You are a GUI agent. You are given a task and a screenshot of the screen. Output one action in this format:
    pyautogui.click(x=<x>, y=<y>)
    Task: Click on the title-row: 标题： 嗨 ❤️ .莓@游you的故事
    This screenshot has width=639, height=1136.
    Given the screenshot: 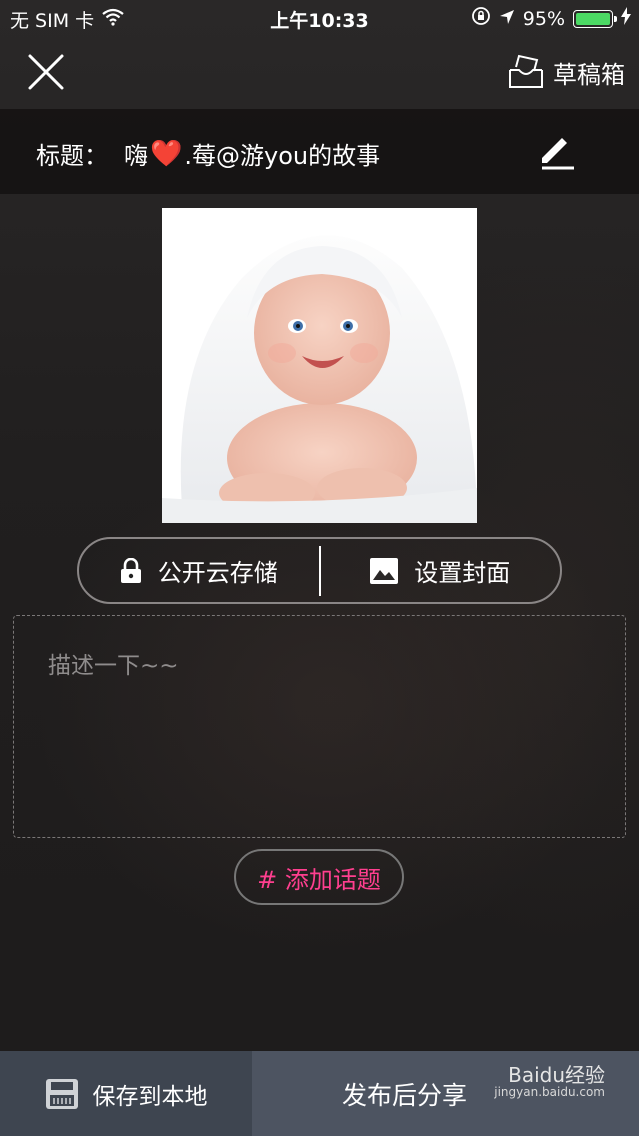 What is the action you would take?
    pyautogui.click(x=319, y=151)
    